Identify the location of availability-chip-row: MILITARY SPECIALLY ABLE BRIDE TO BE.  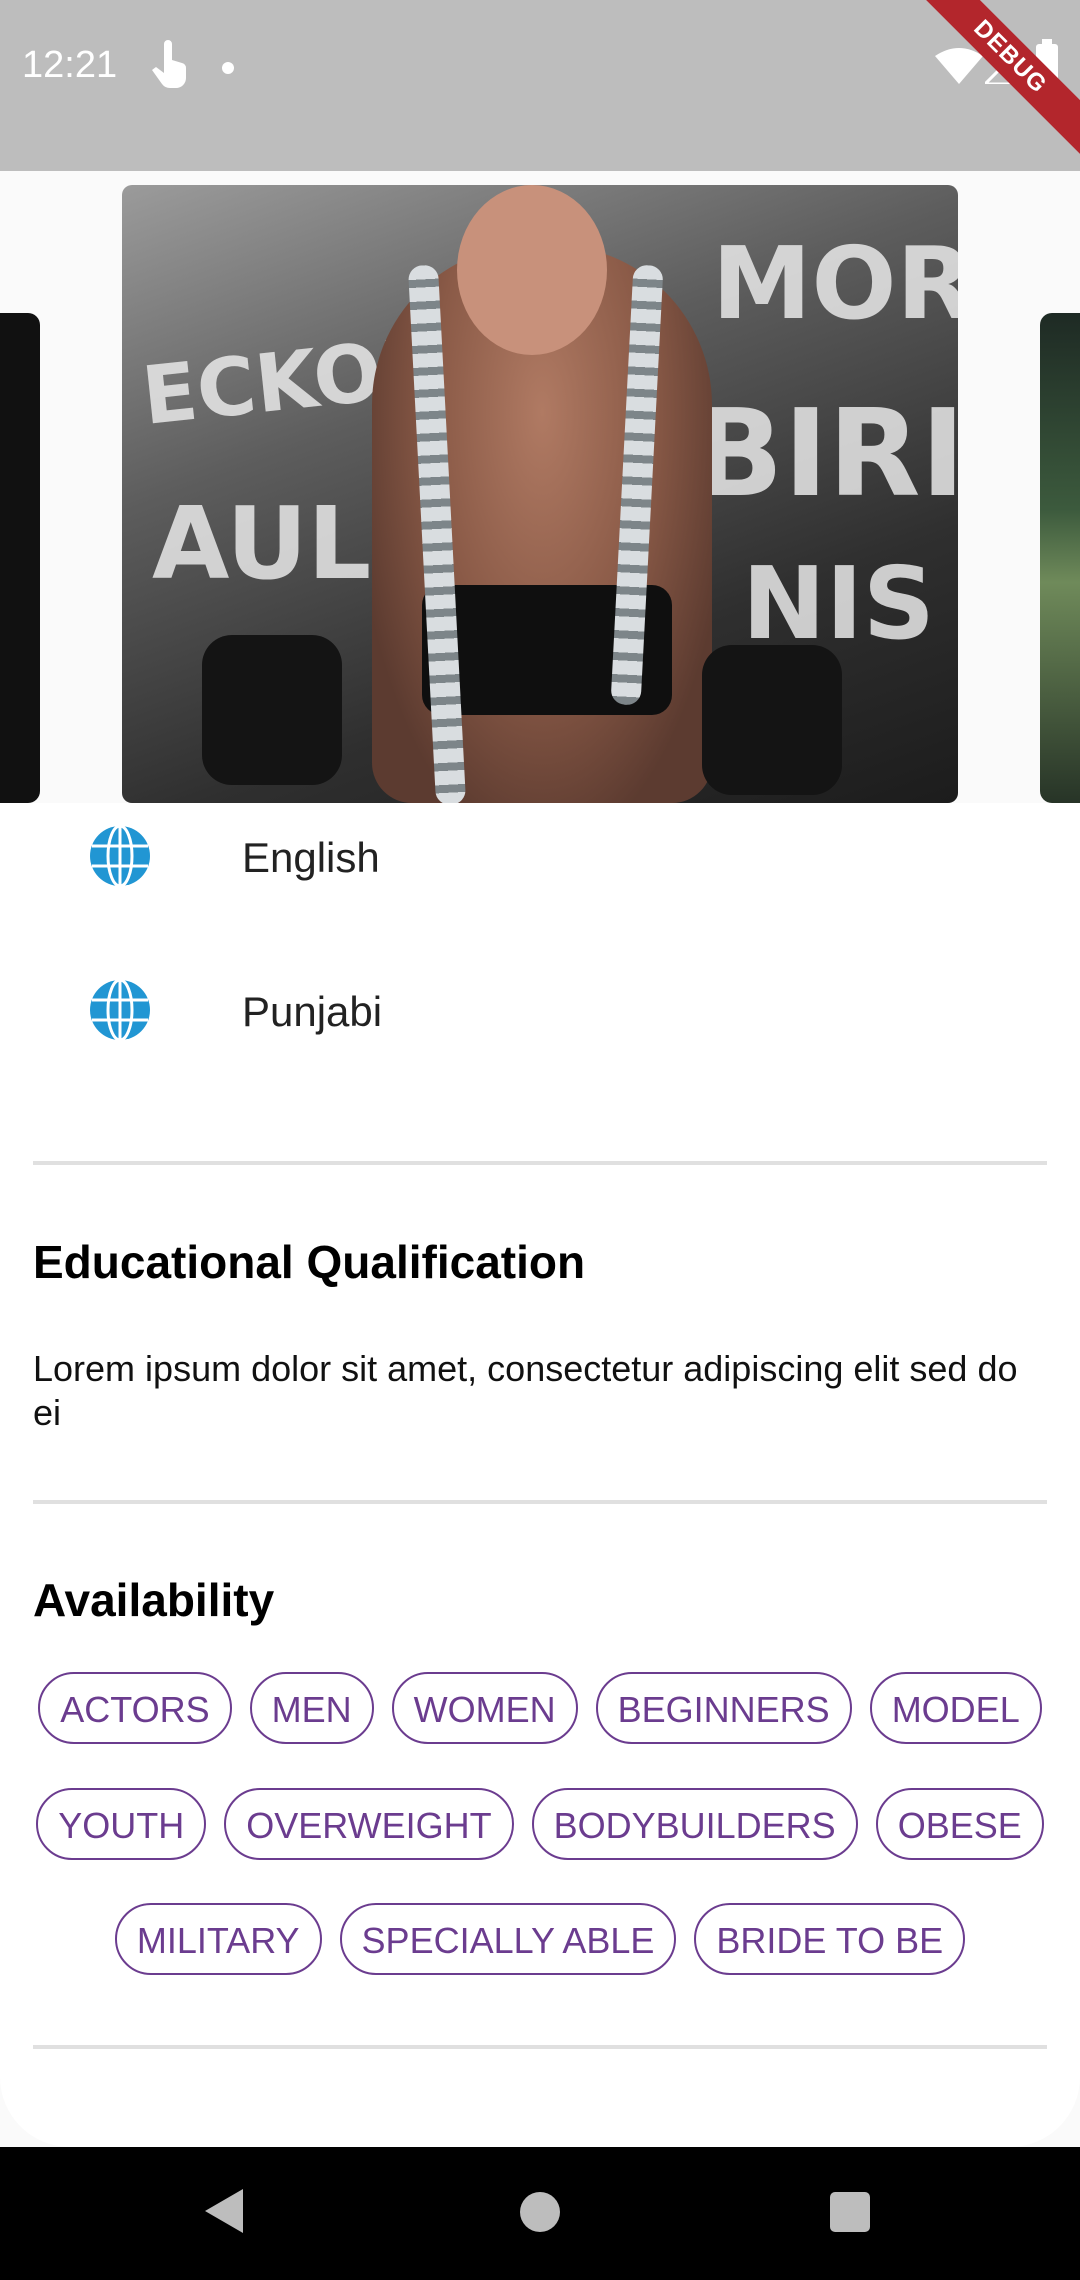
(540, 1939).